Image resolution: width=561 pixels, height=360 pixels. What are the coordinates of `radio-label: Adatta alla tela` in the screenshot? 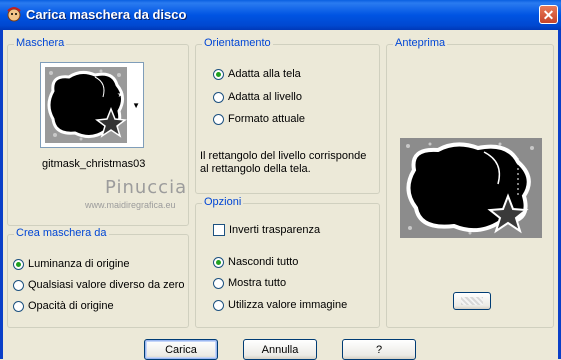 It's located at (264, 74).